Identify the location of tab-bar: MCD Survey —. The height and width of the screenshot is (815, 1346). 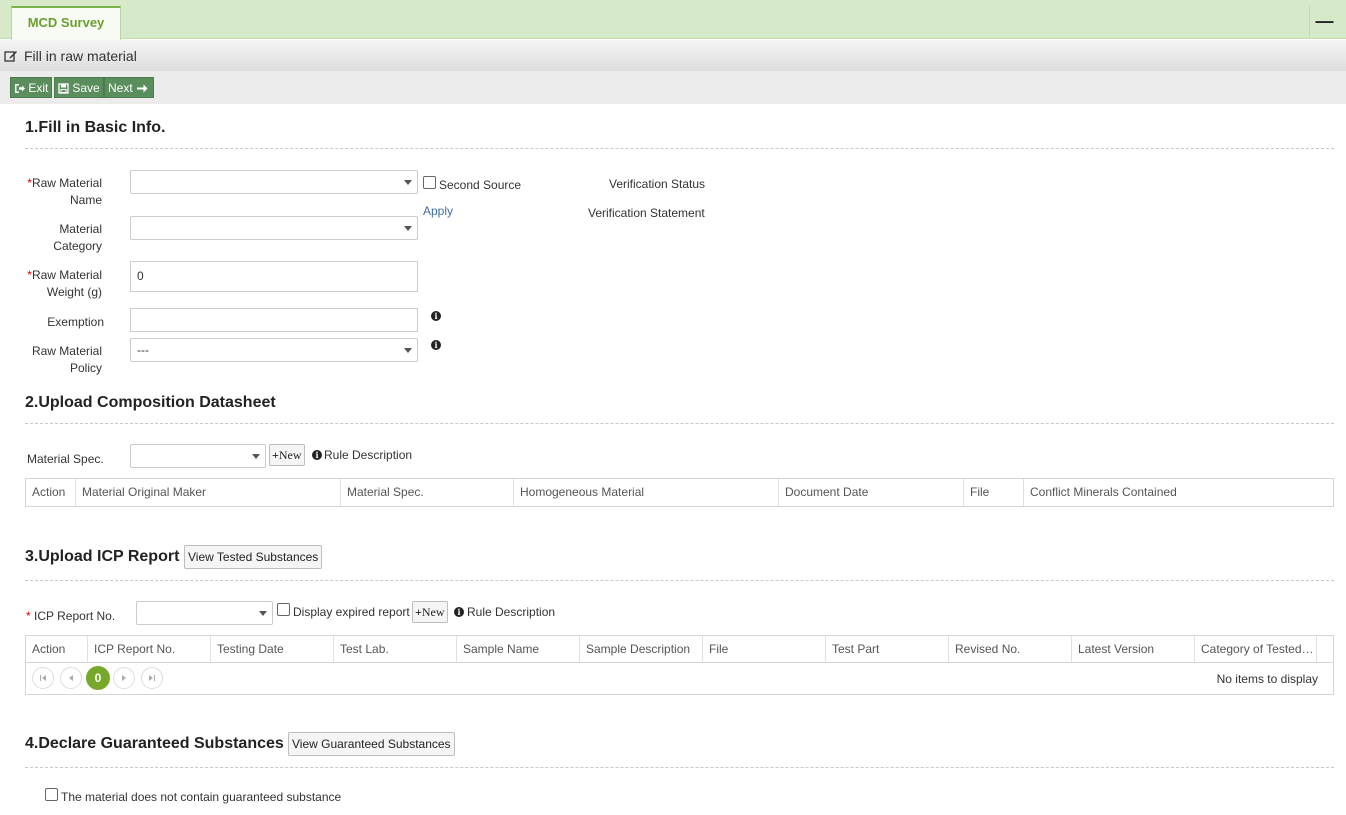
(673, 20).